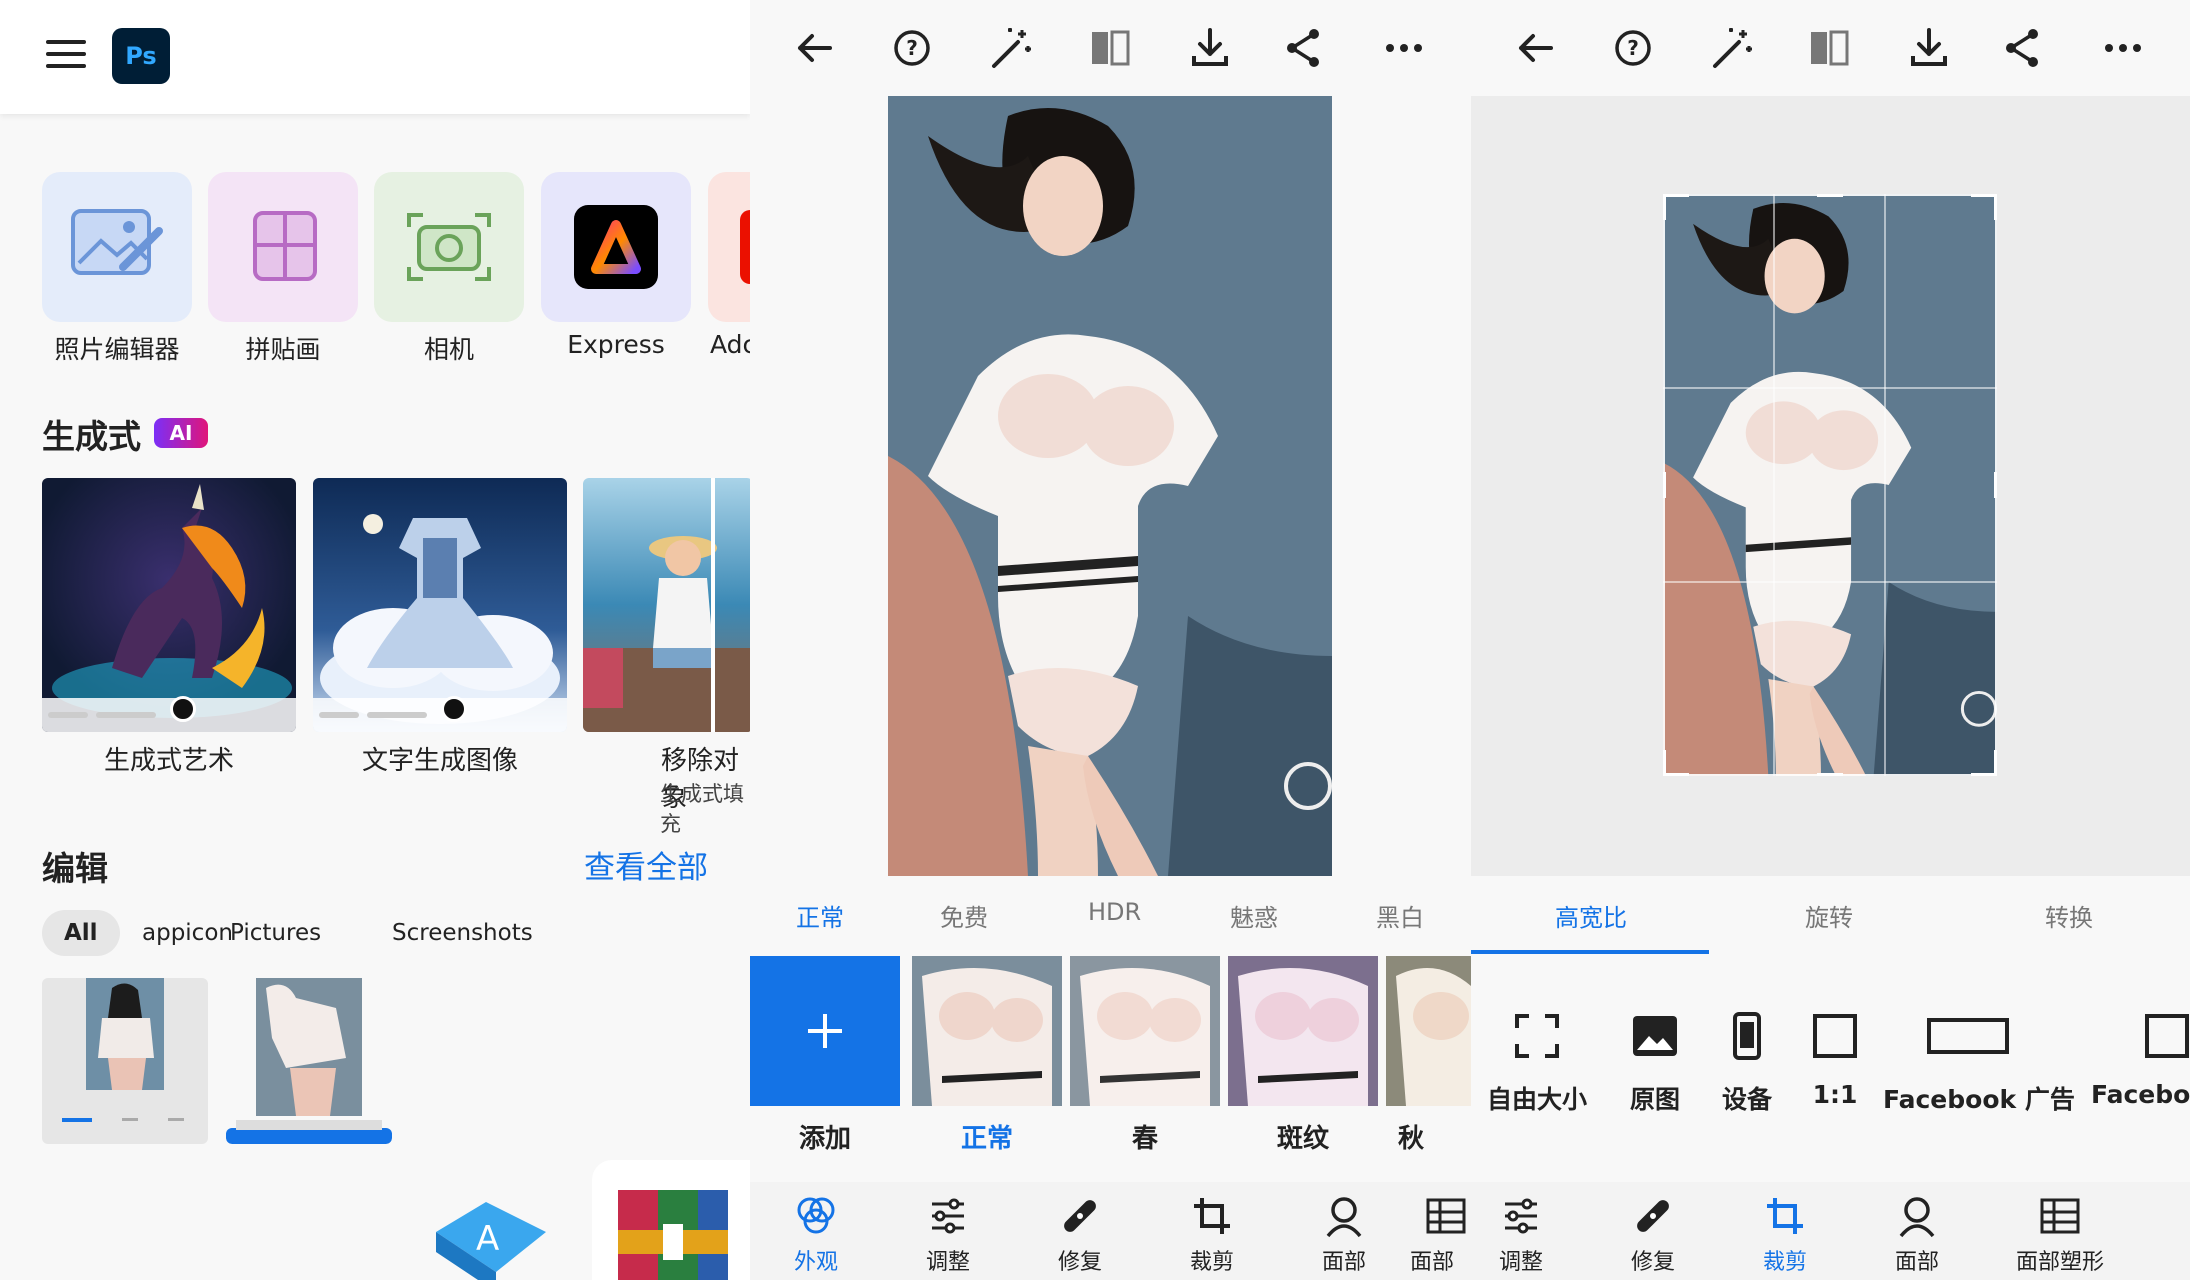 Image resolution: width=2190 pixels, height=1280 pixels. I want to click on preset-label: 秋, so click(1411, 1139).